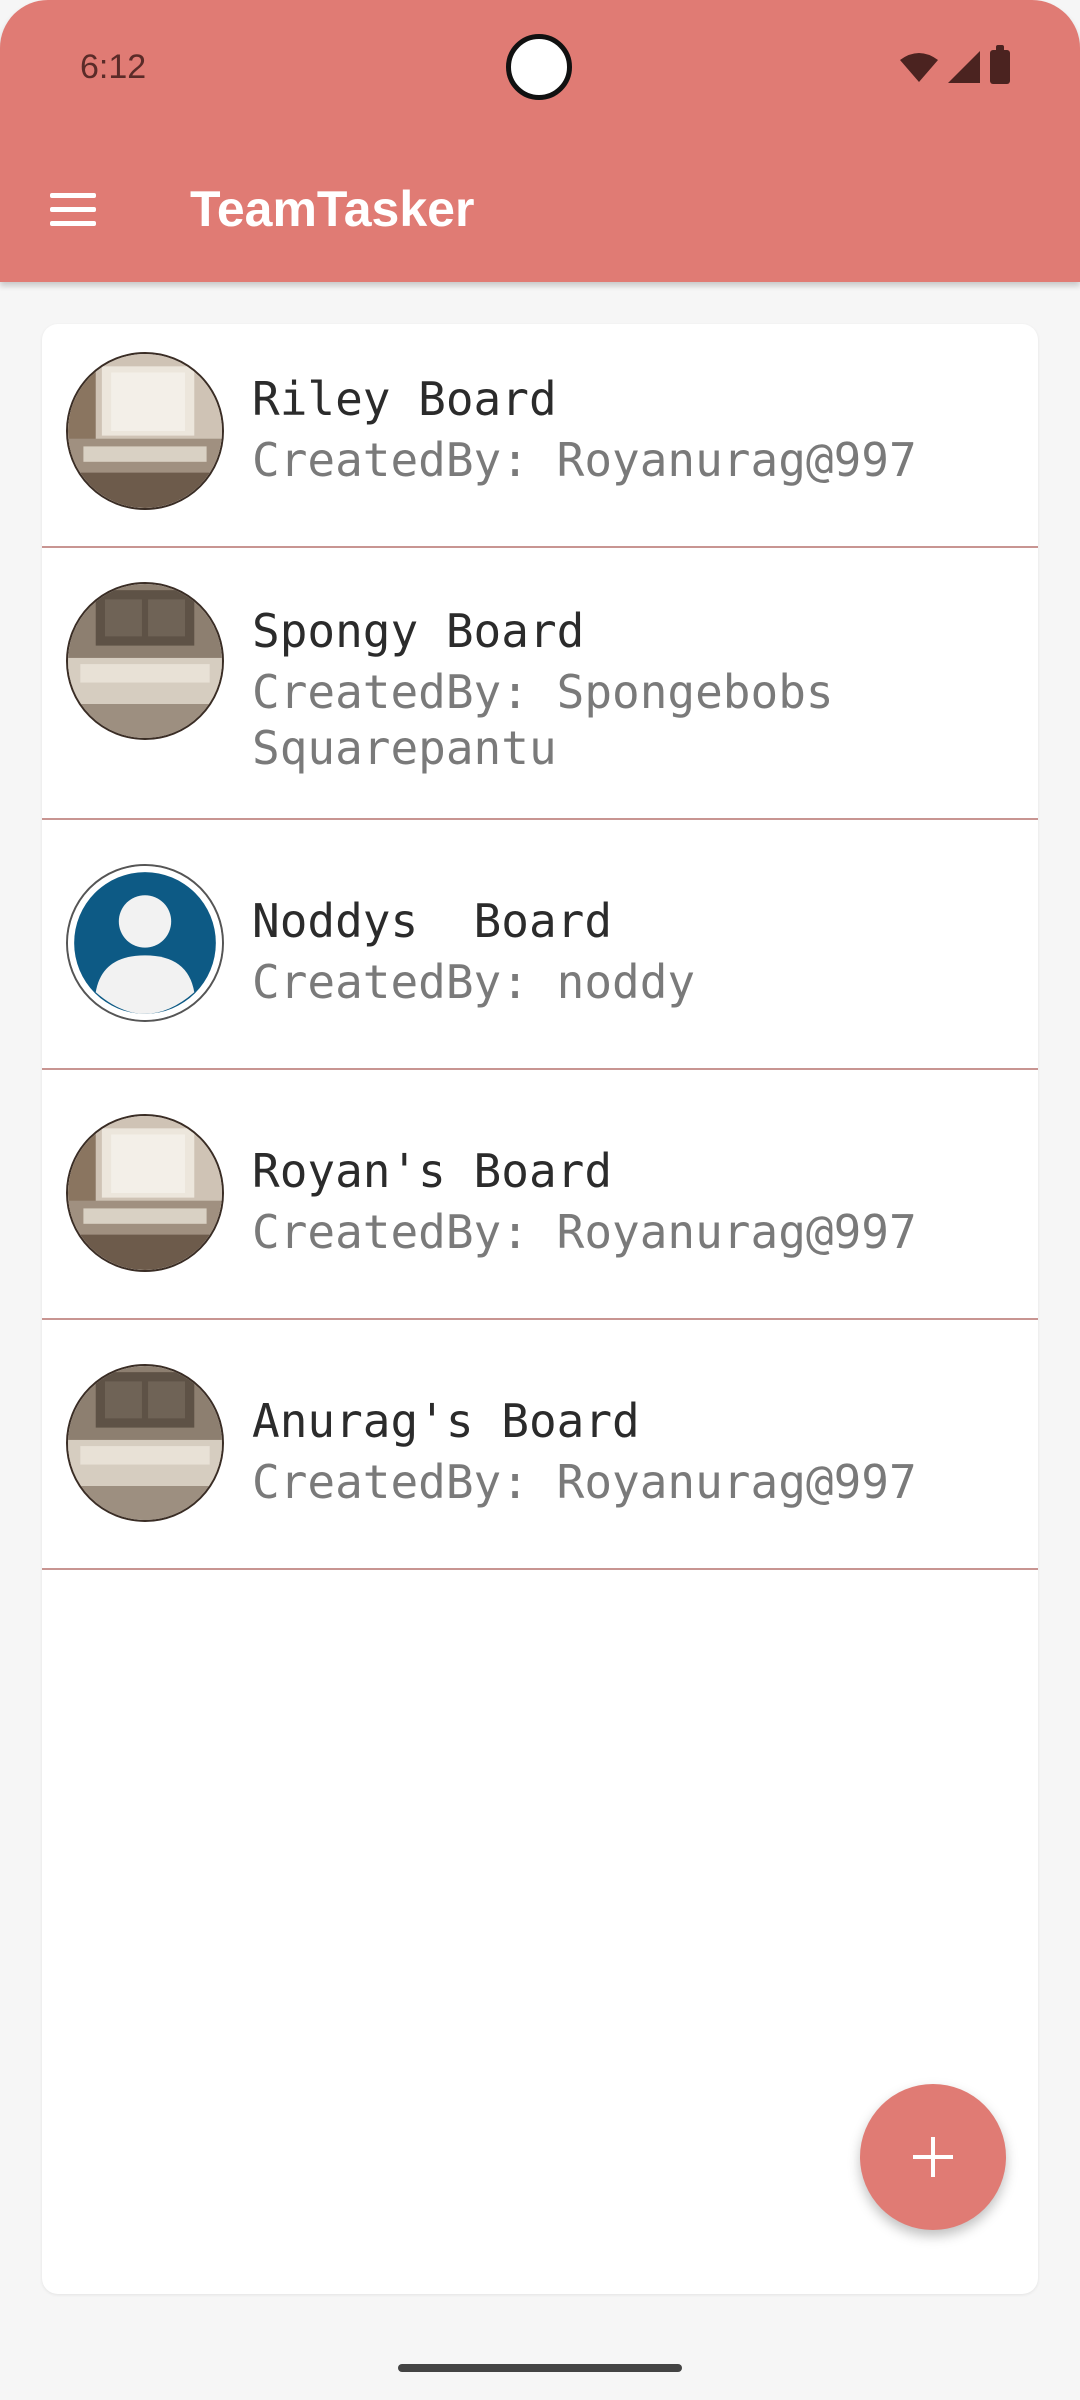 This screenshot has height=2400, width=1080. I want to click on app-title: TeamTasker, so click(332, 209).